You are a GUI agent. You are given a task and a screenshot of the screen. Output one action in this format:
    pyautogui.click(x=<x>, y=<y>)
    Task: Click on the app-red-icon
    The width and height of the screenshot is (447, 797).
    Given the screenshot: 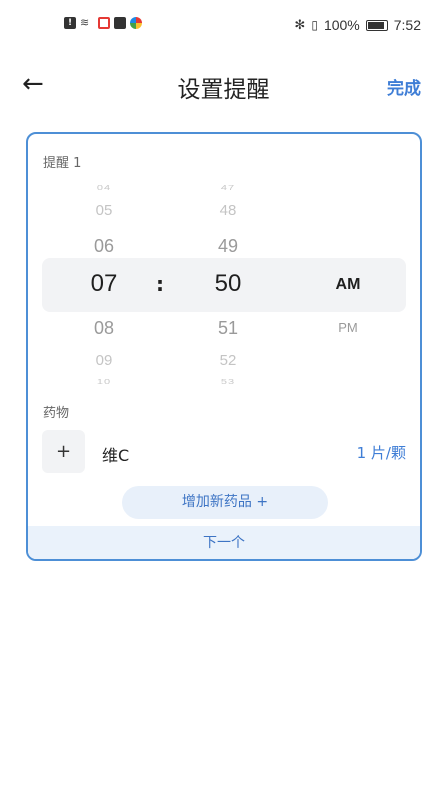 What is the action you would take?
    pyautogui.click(x=104, y=23)
    